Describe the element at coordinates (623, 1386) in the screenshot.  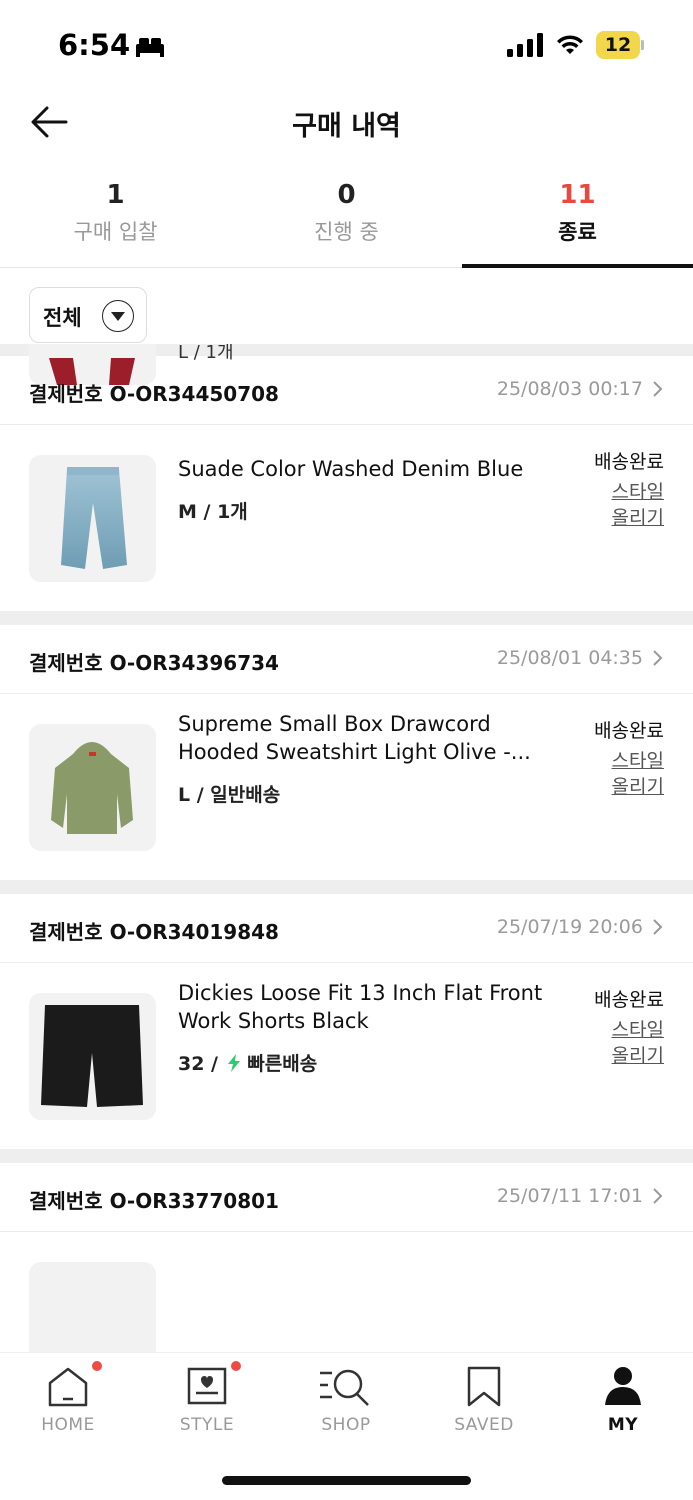
I see `profile-icon` at that location.